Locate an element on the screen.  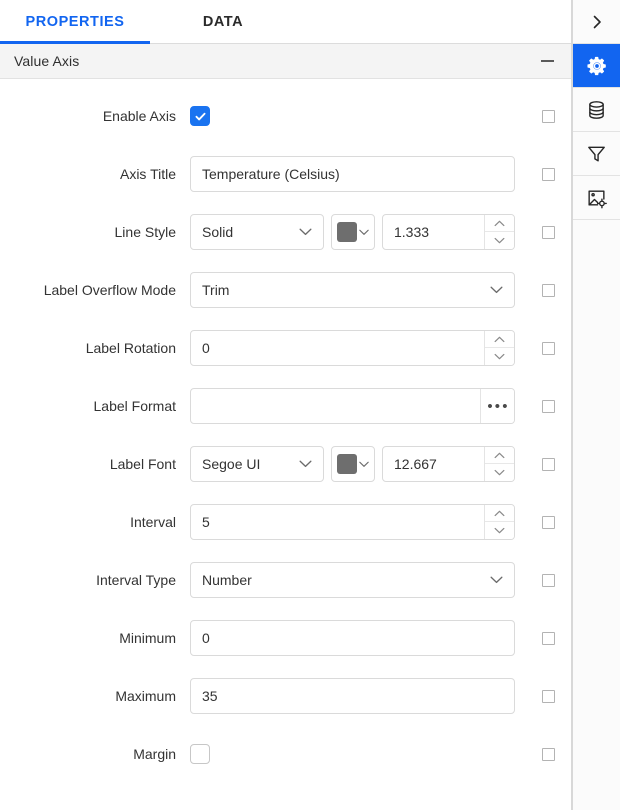
margin-checkbox is located at coordinates (200, 754).